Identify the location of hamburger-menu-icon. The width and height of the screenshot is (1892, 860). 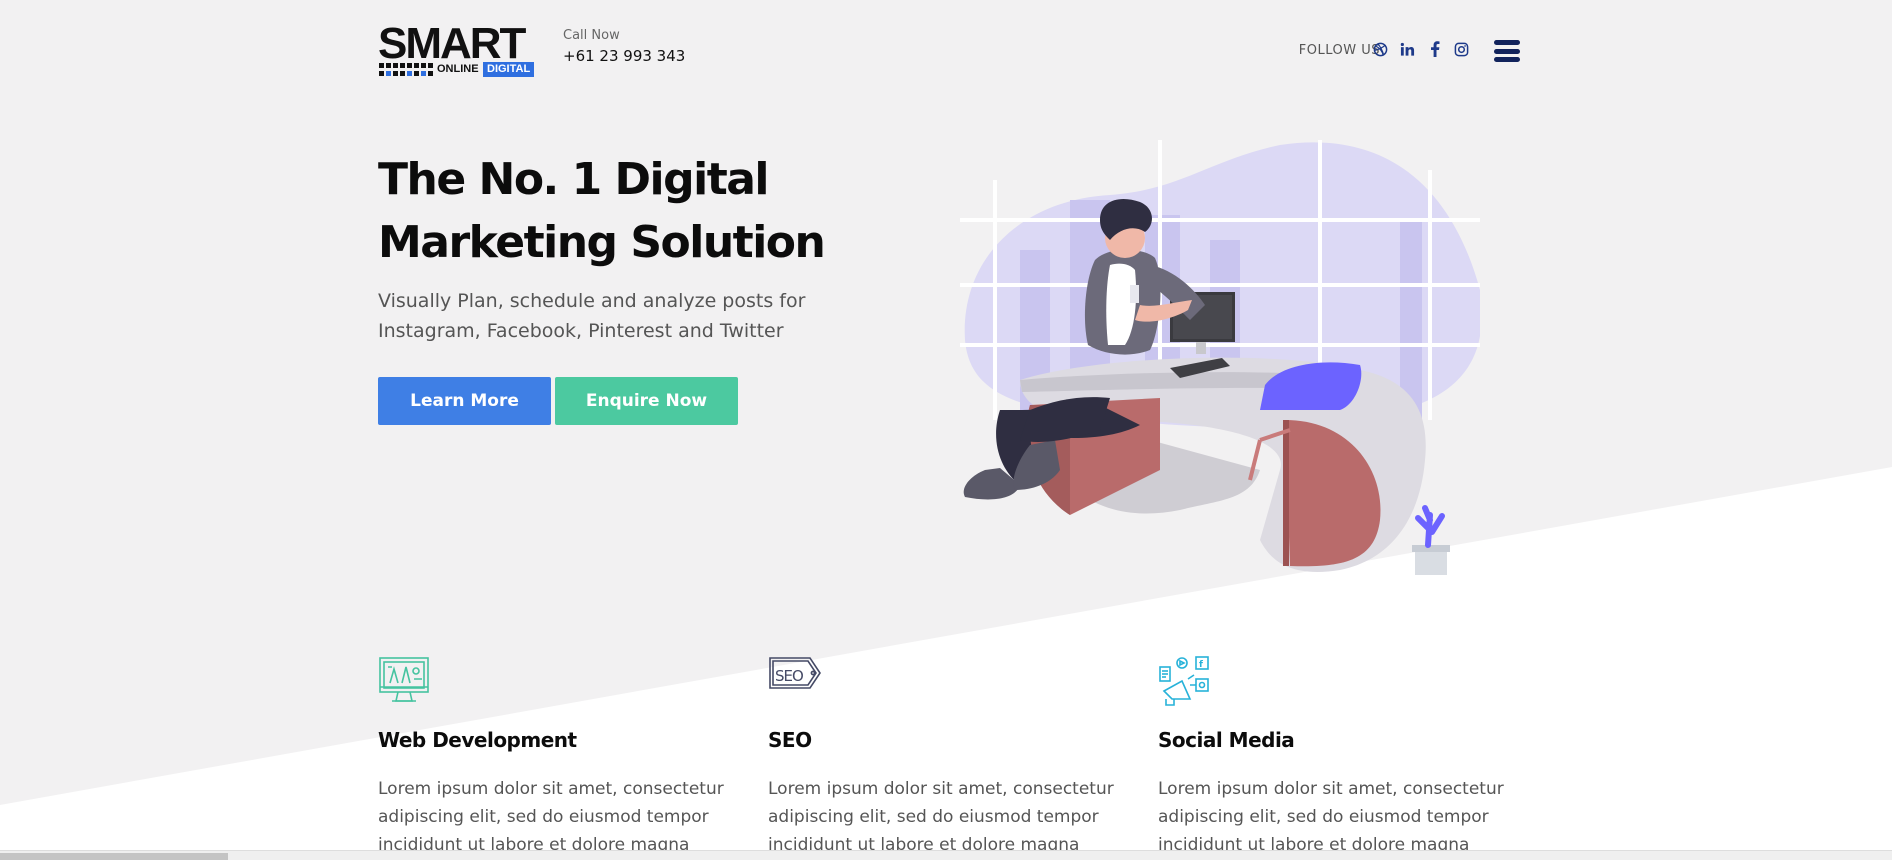
(1507, 51).